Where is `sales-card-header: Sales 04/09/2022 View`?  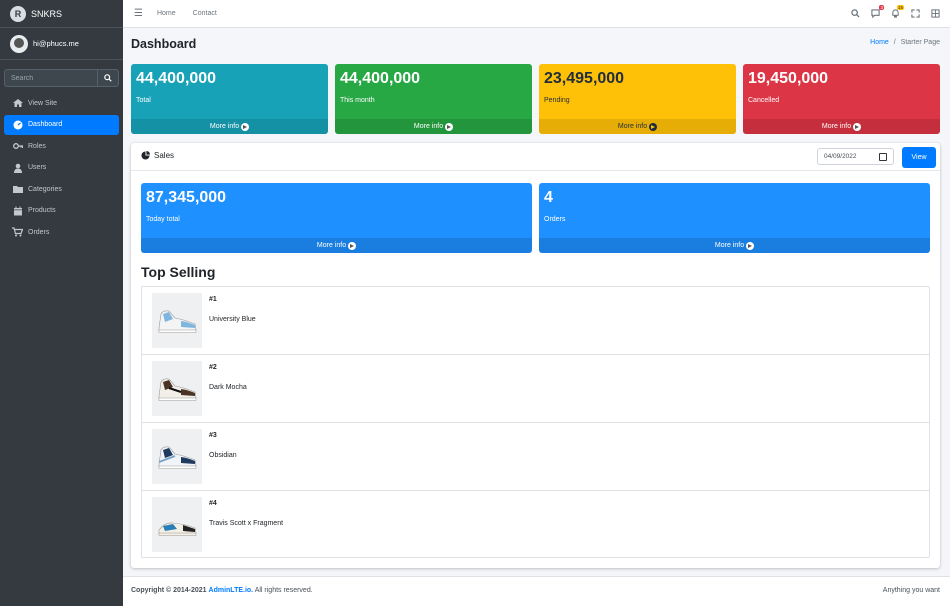
sales-card-header: Sales 04/09/2022 View is located at coordinates (535, 157).